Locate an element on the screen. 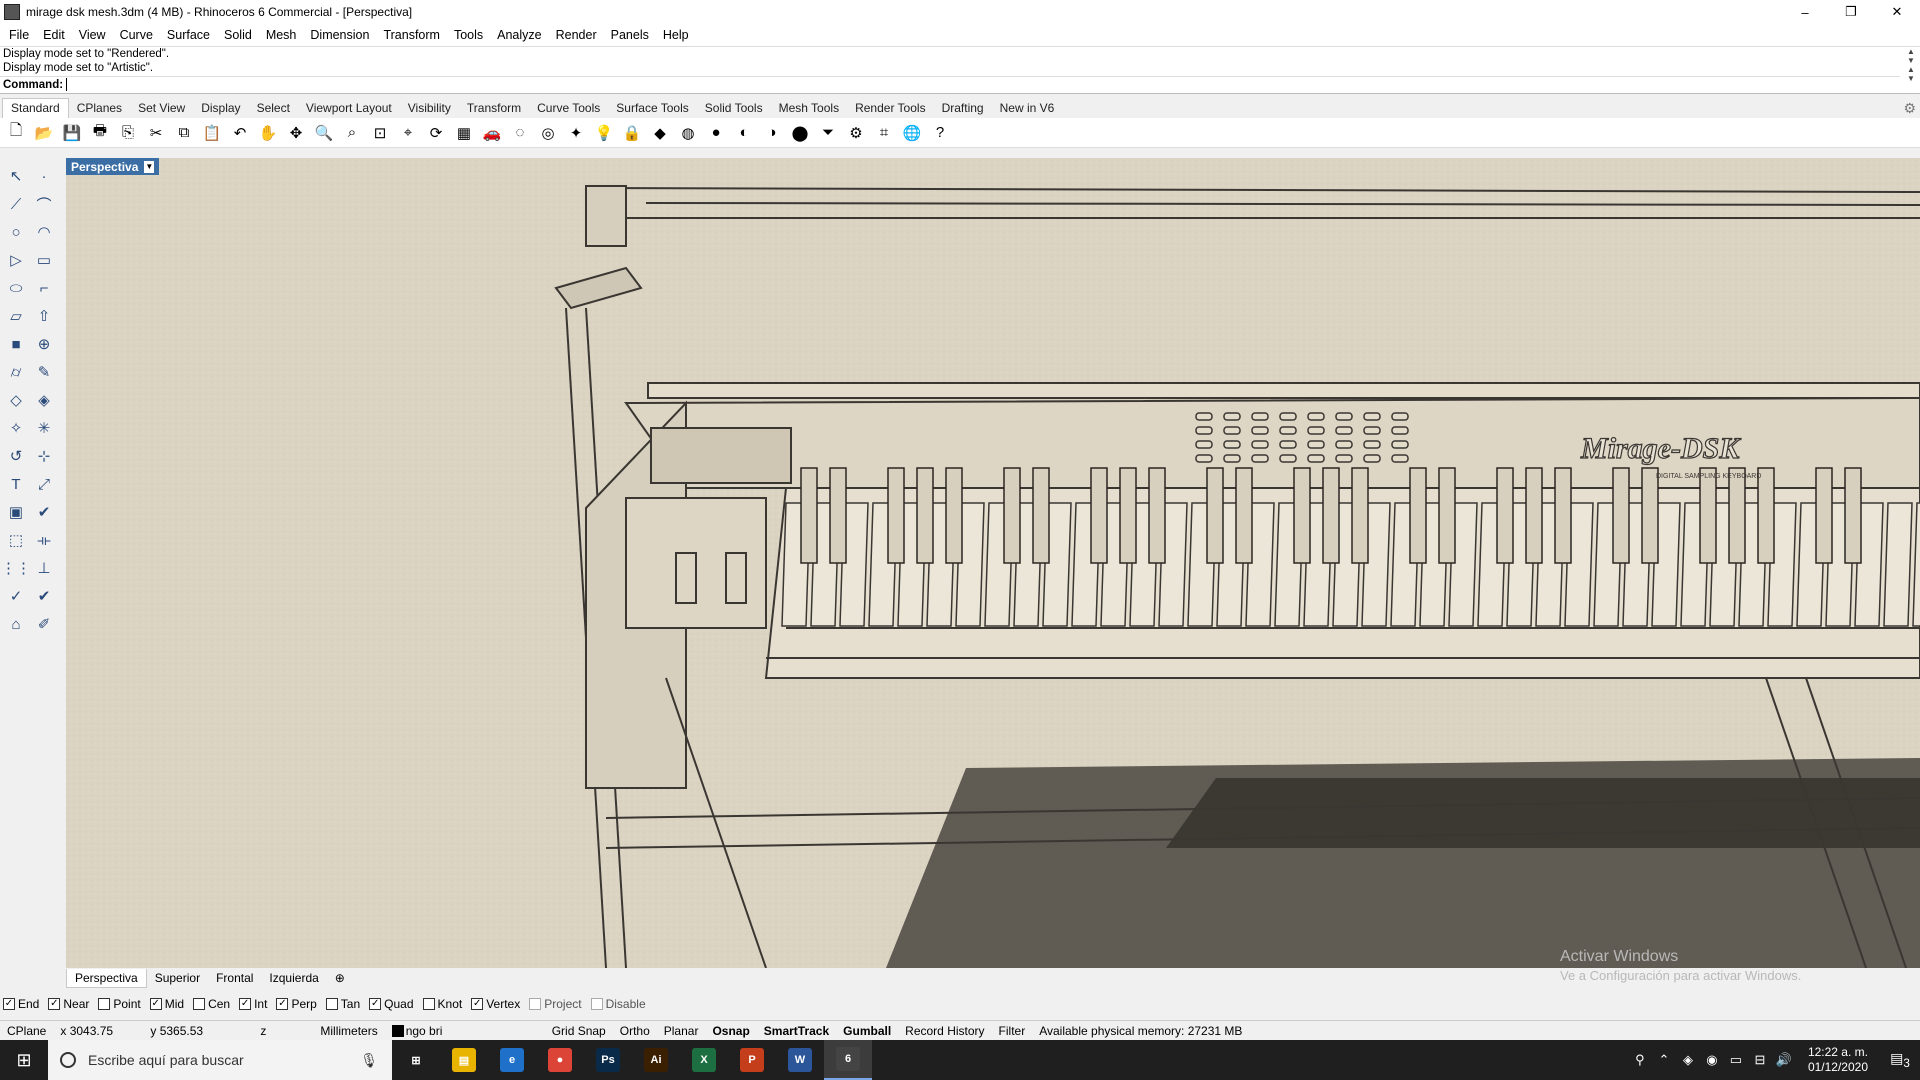 The width and height of the screenshot is (1920, 1080). zoom-selected-icon: ⌖ is located at coordinates (408, 133).